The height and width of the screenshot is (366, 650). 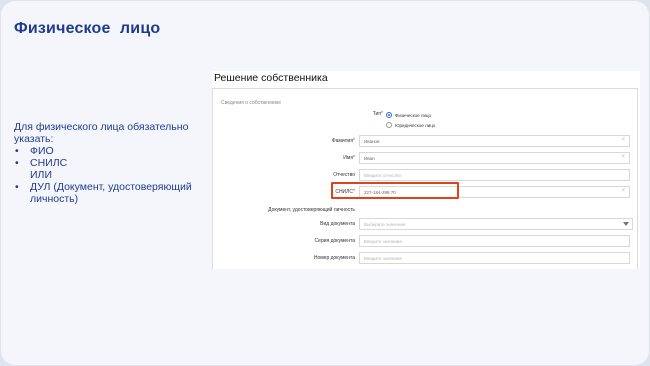 I want to click on requirement-item-dul: ДУЛ (Документ, удостоверяющий личность), so click(x=111, y=193).